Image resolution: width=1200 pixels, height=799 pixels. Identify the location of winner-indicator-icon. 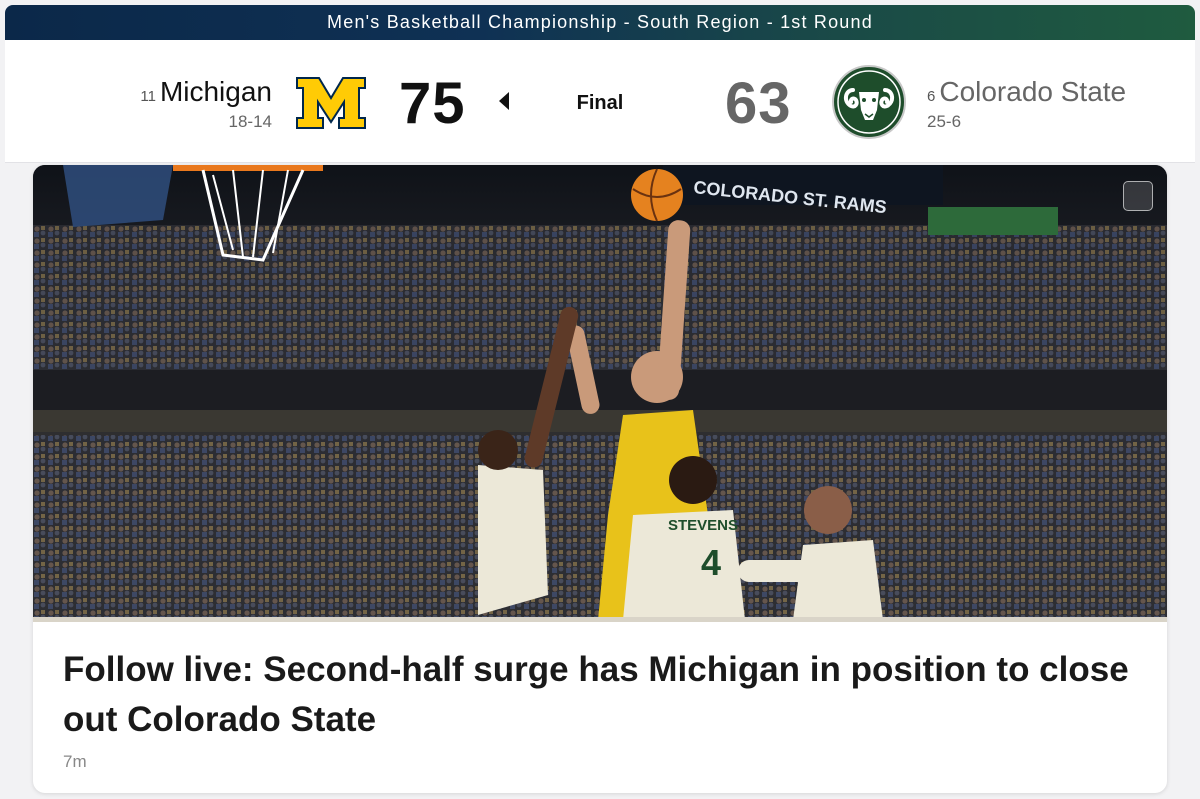
(504, 101).